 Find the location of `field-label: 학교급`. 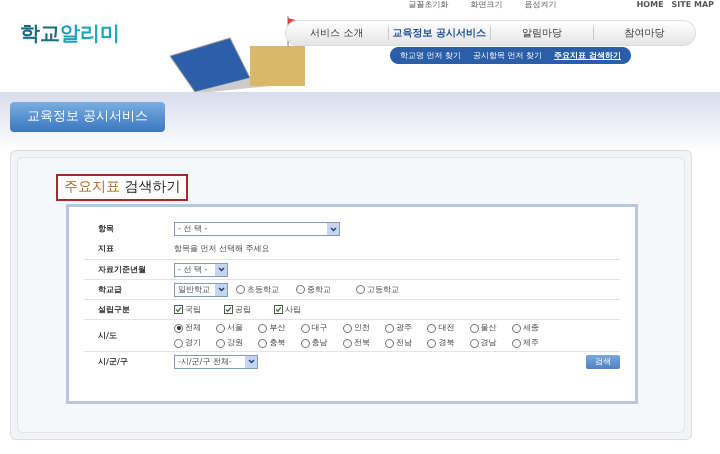

field-label: 학교급 is located at coordinates (110, 290).